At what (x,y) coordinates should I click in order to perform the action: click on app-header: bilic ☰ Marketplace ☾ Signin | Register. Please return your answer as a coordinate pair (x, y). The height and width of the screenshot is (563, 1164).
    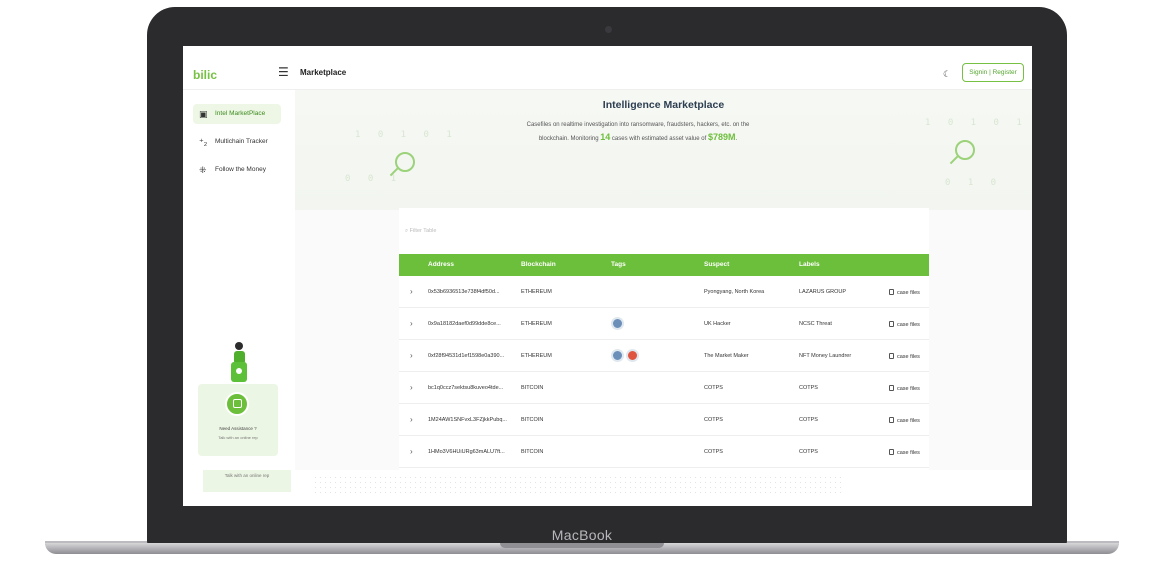
    Looking at the image, I should click on (607, 73).